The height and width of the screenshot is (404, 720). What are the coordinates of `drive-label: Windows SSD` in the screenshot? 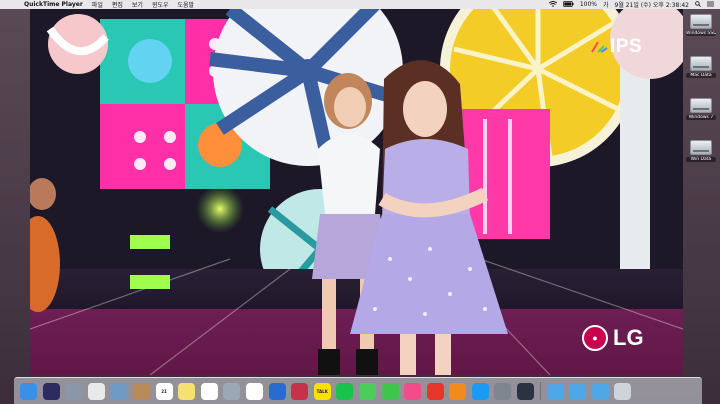 It's located at (701, 33).